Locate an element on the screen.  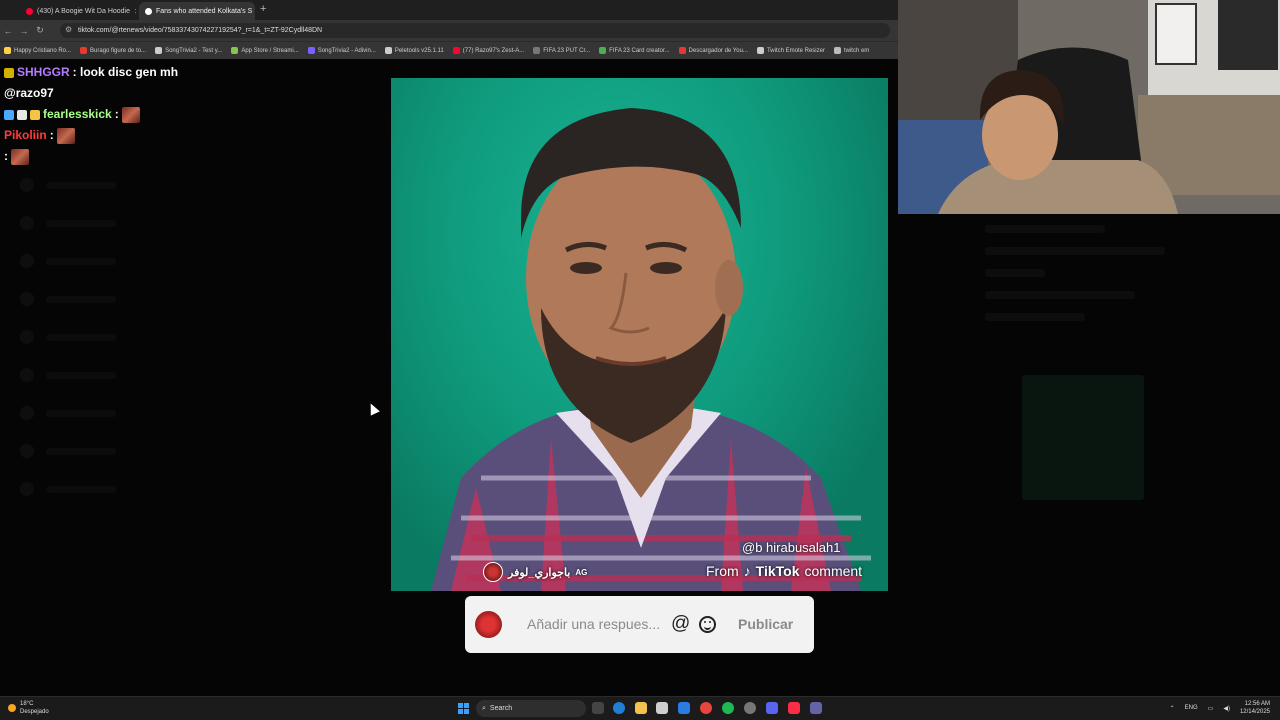
weather-text: Despejado is located at coordinates (34, 712).